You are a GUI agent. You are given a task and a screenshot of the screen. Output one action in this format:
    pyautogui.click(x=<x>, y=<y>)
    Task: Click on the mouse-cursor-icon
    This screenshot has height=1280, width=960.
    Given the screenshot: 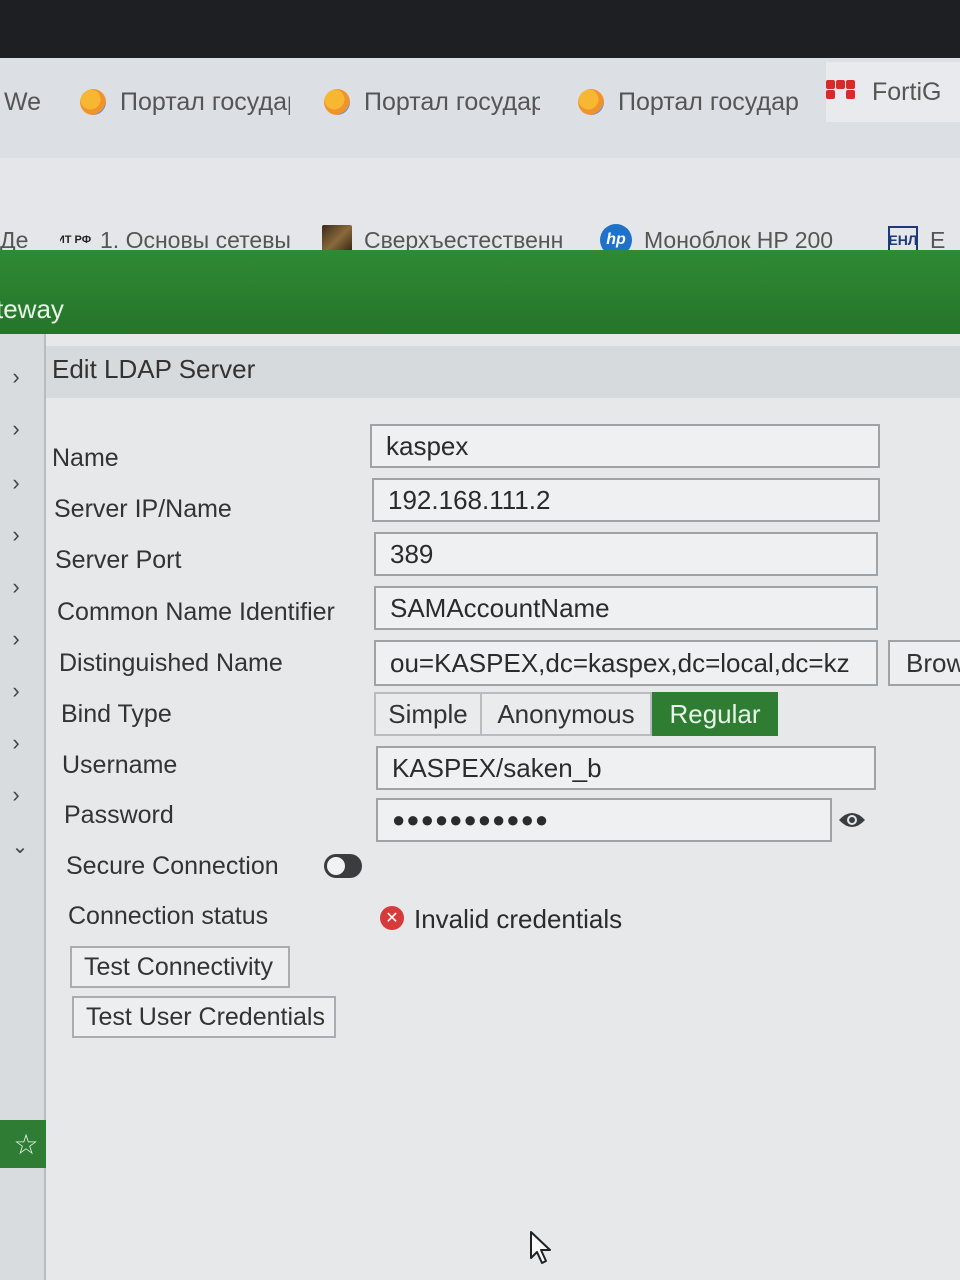 What is the action you would take?
    pyautogui.click(x=540, y=1247)
    